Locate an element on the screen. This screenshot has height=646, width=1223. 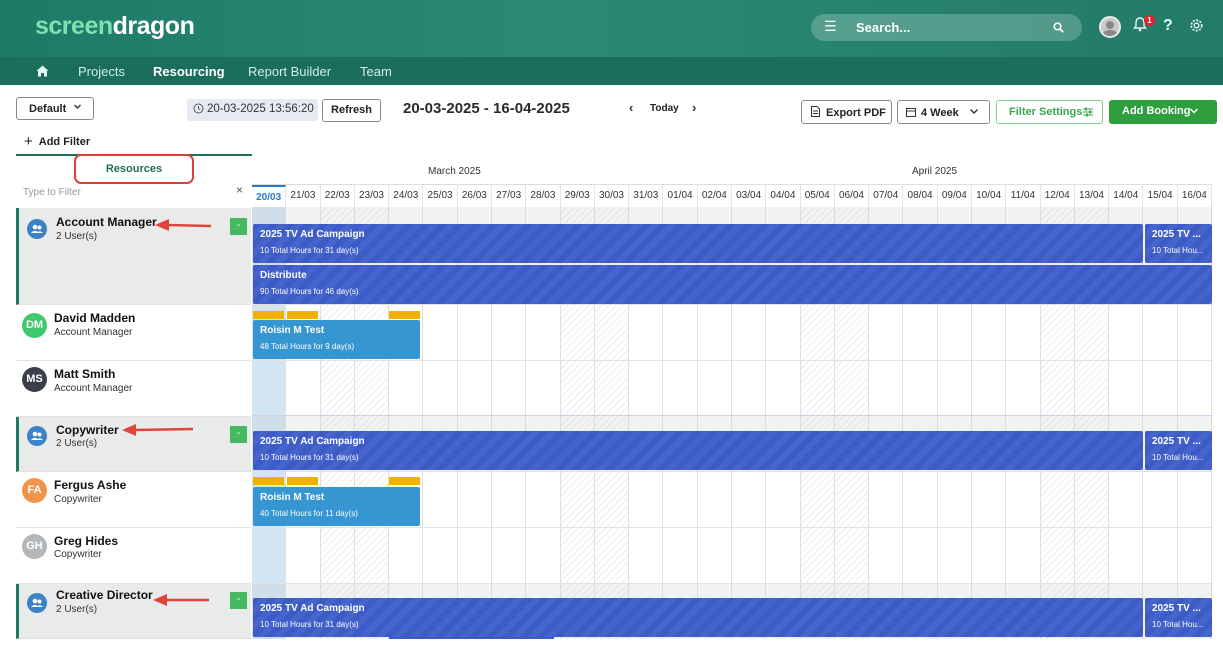
home-icon is located at coordinates (42, 73).